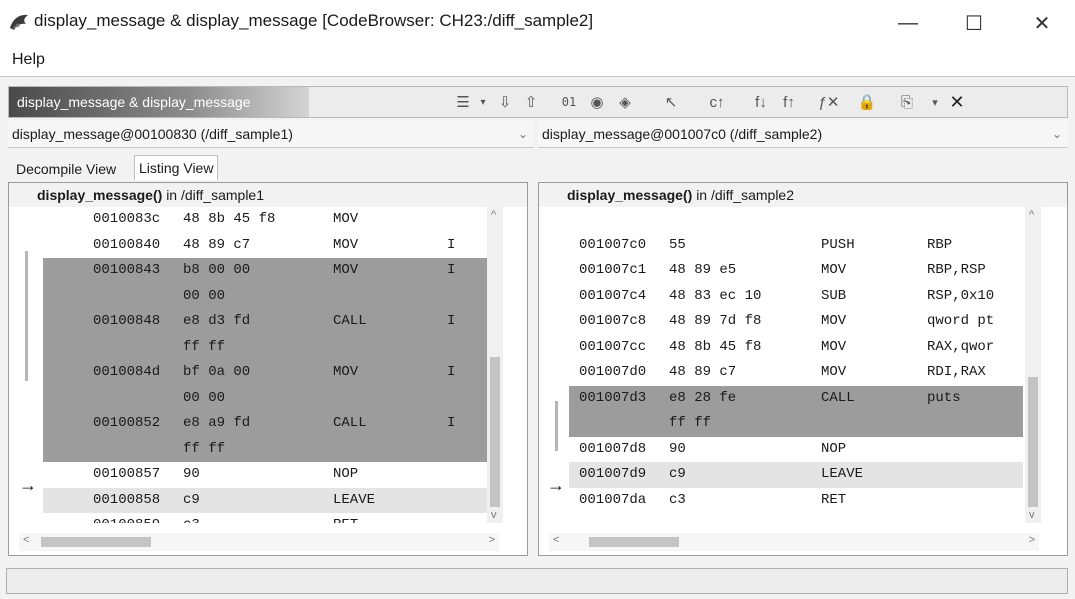 The image size is (1075, 599). What do you see at coordinates (265, 475) in the screenshot?
I see `listing-row: 00100857 90 NOP` at bounding box center [265, 475].